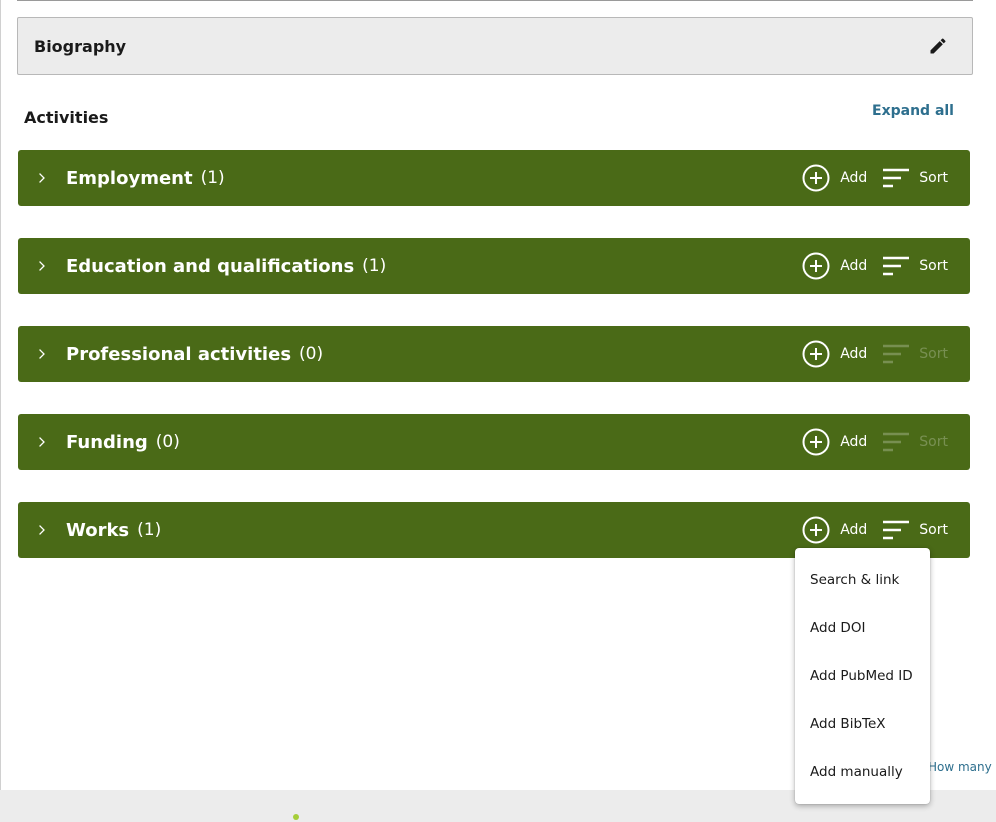 The image size is (996, 822). I want to click on biography-title: Biography, so click(80, 46).